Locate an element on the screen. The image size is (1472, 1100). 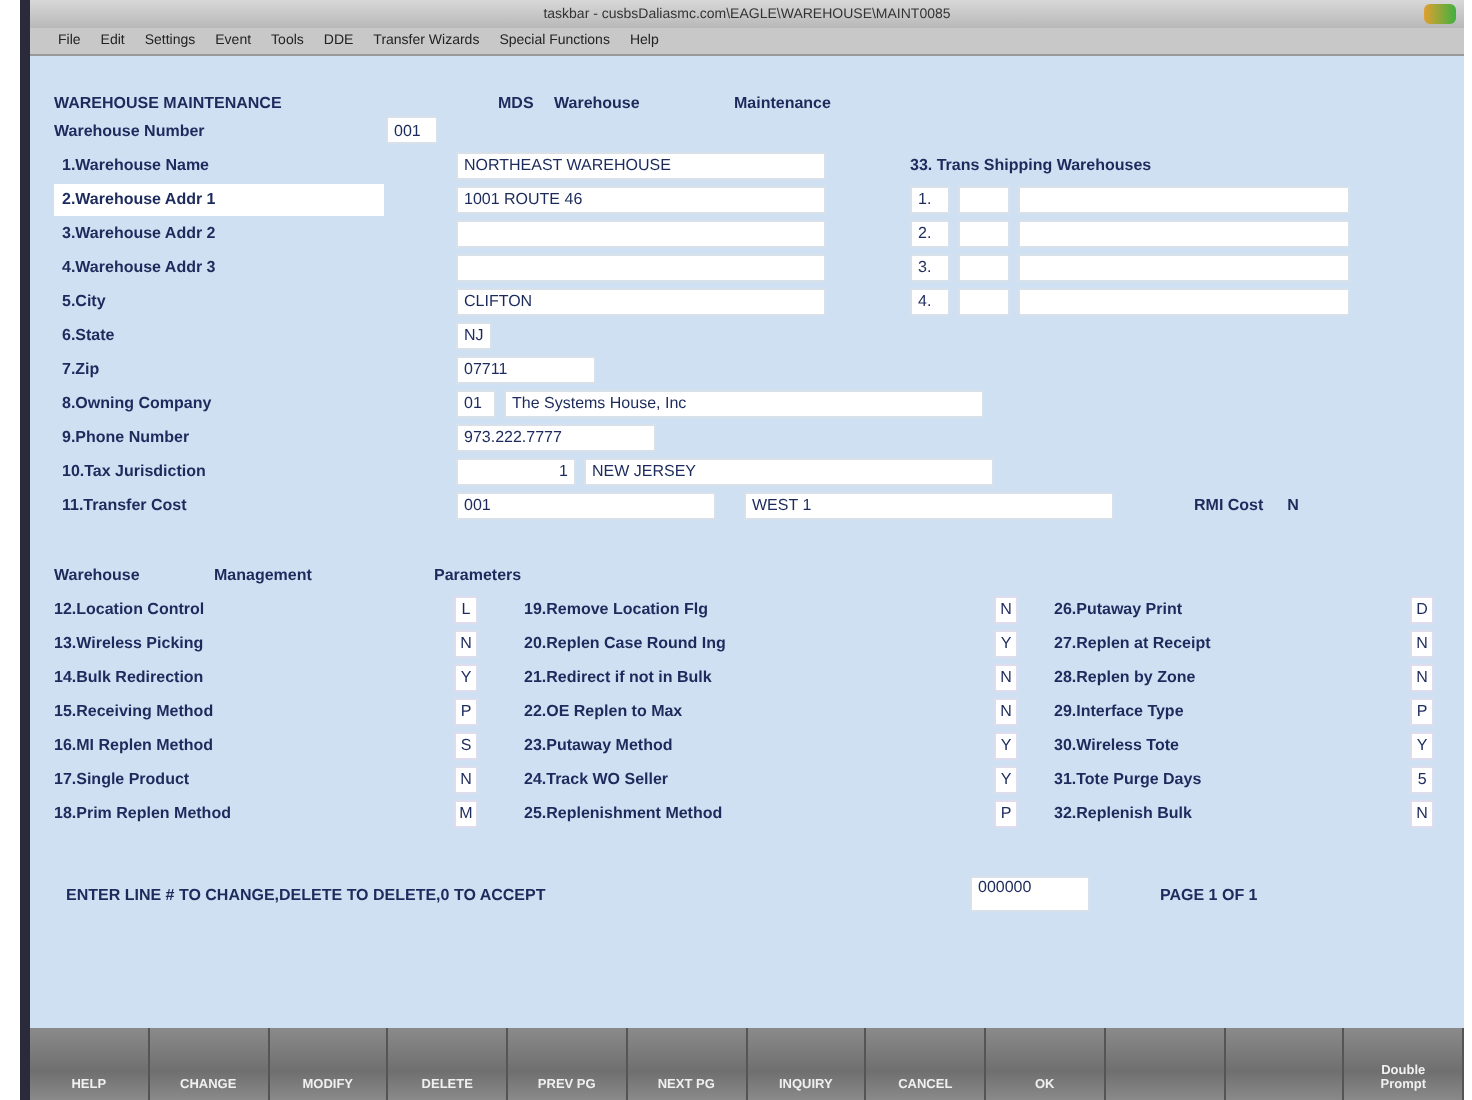
input-field: 1 is located at coordinates (516, 471).